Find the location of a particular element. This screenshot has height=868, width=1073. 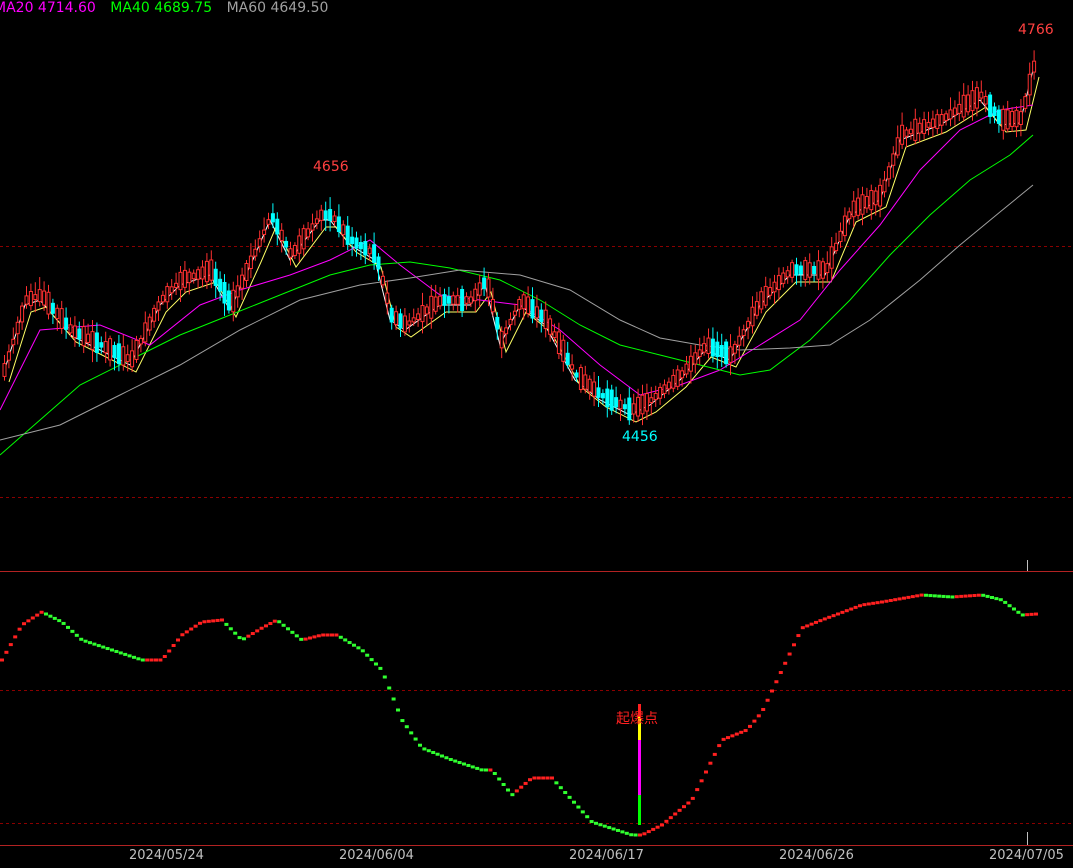

ma-legend: MA20 4714.60 MA40 4689.75 MA60 4649.50 is located at coordinates (169, 8).